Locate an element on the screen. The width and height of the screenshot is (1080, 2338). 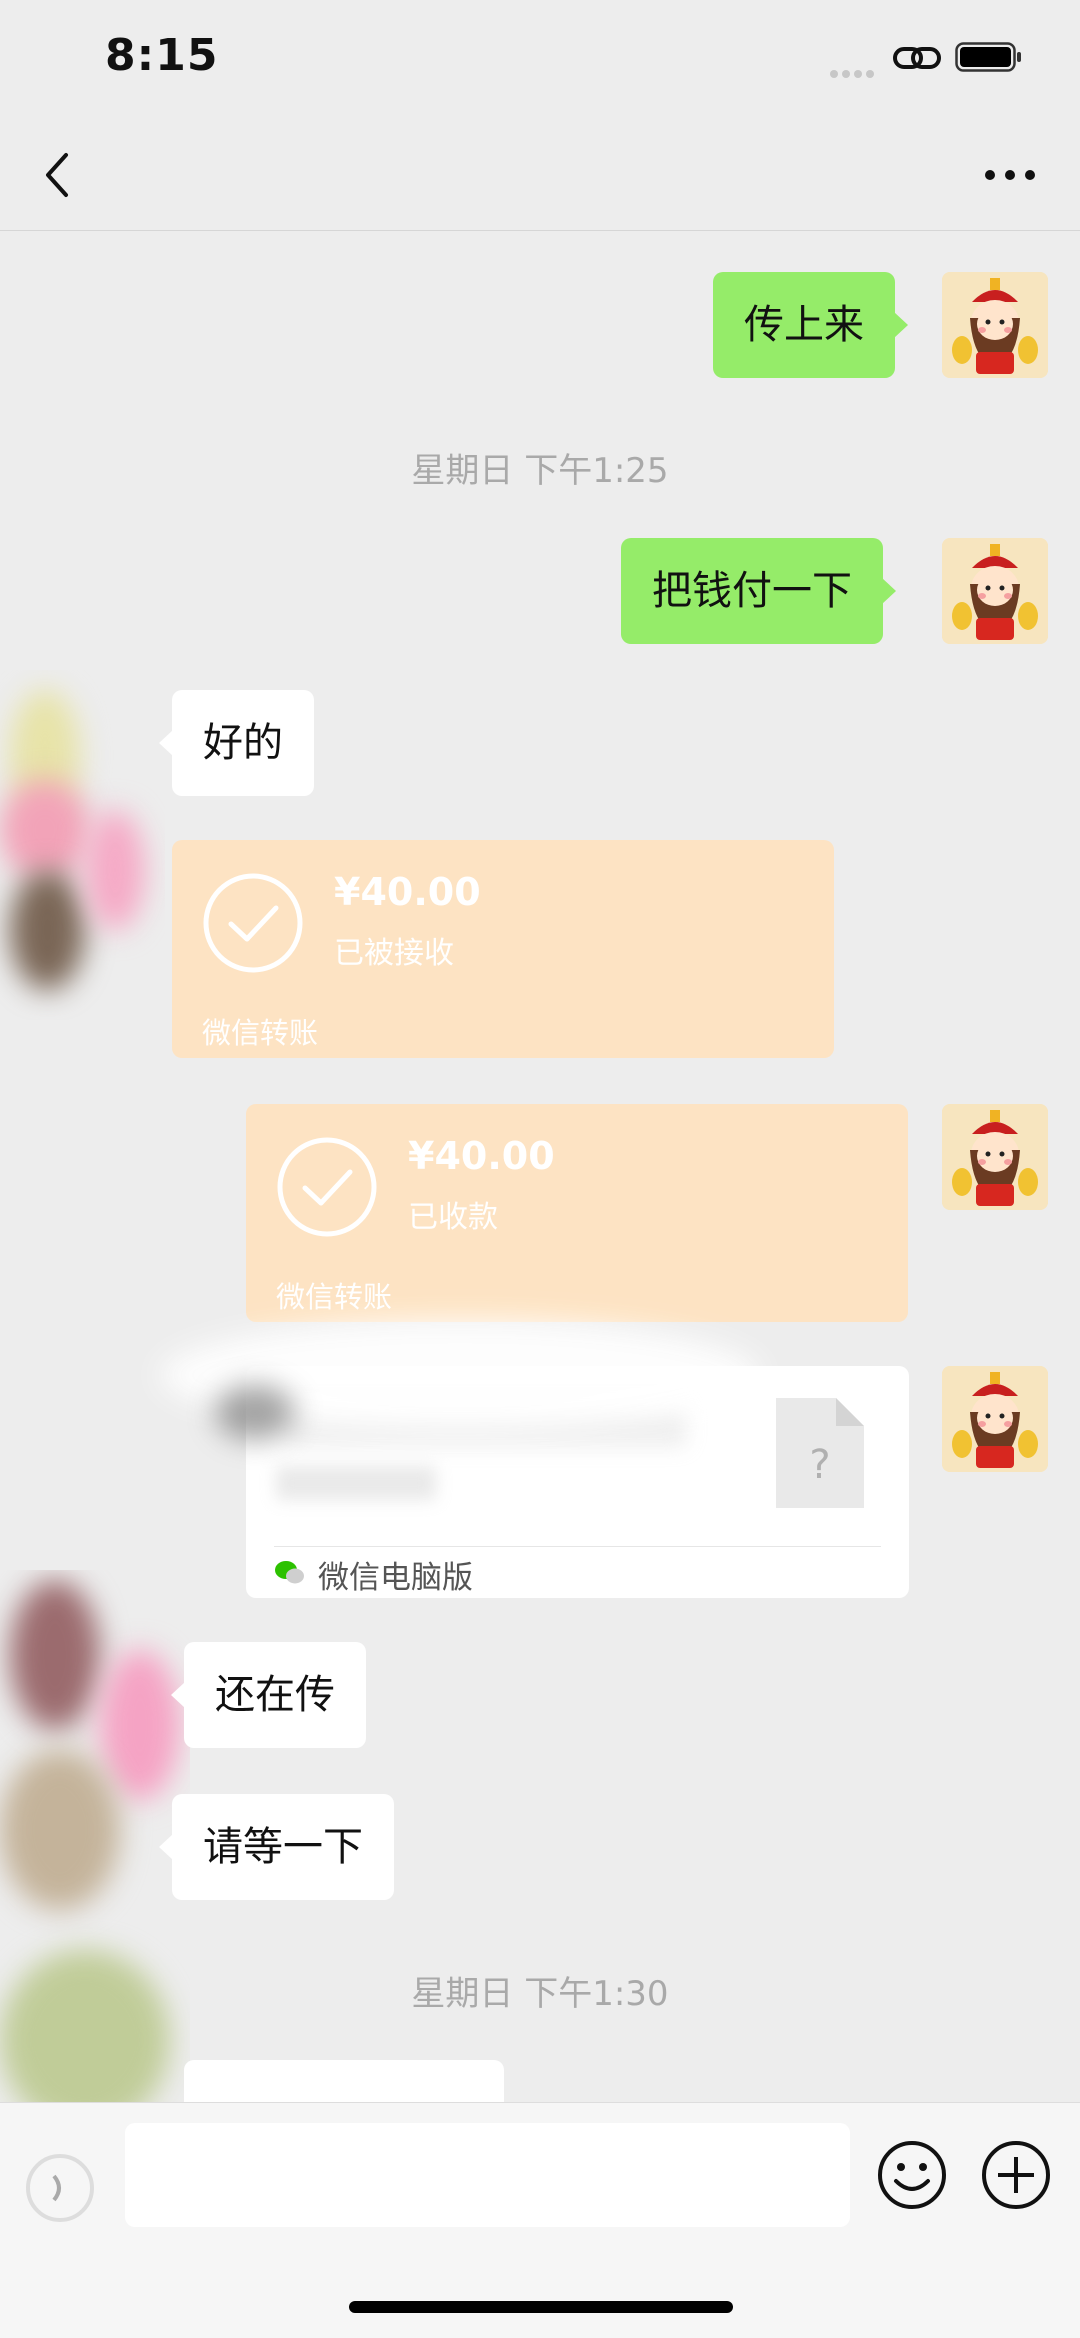
avatar-contact is located at coordinates (82, 845).